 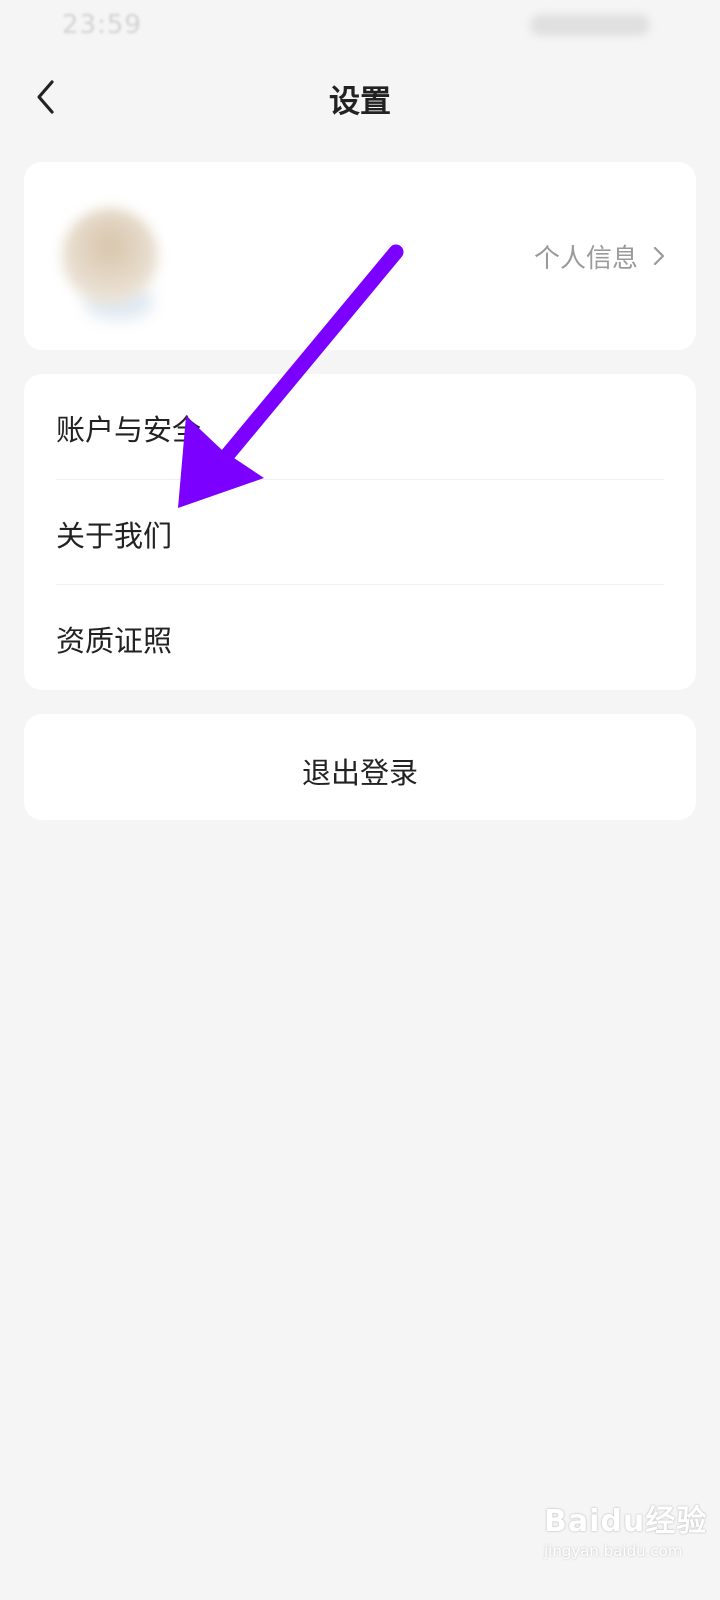 I want to click on menu-item-label: 关于我们, so click(x=114, y=536).